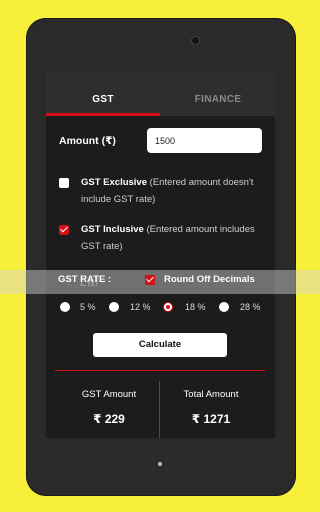 The image size is (320, 512). I want to click on amount-label: Amount (₹), so click(87, 141).